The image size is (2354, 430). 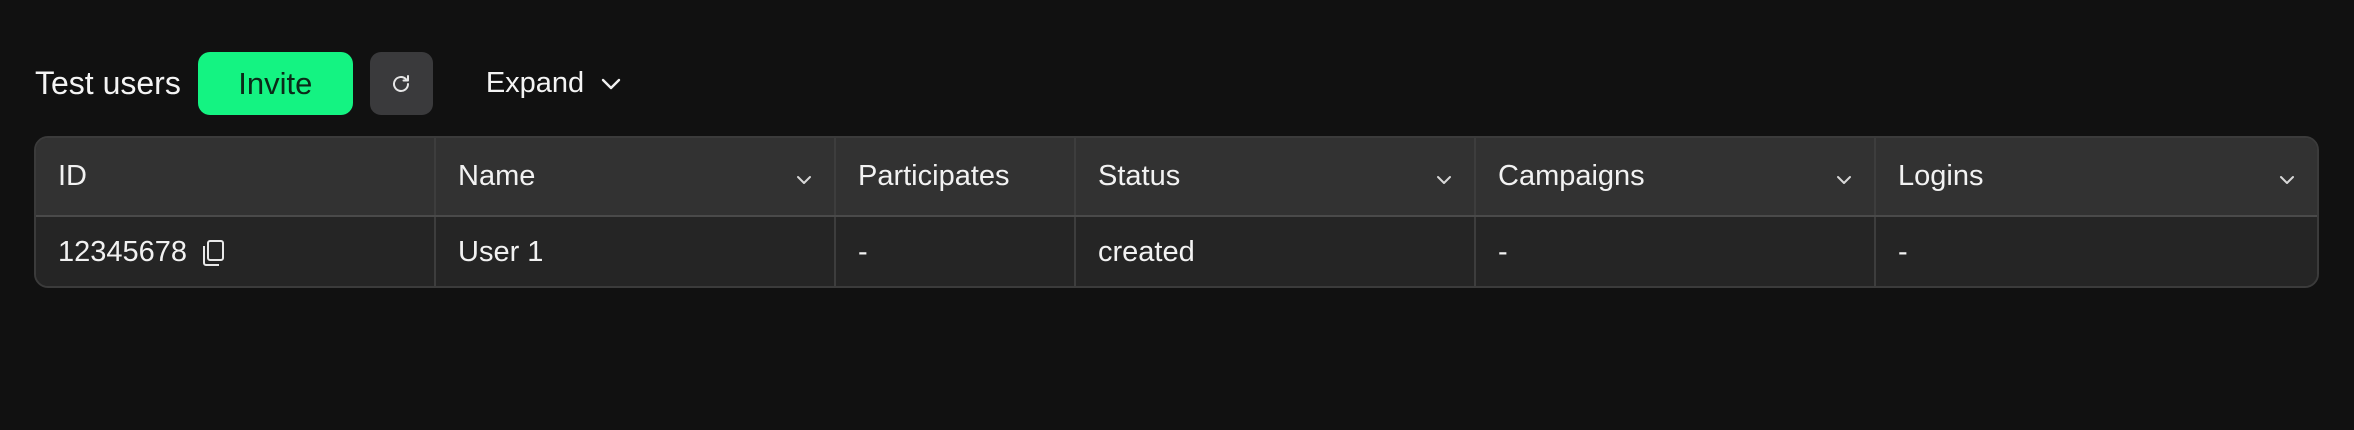 What do you see at coordinates (934, 176) in the screenshot?
I see `column-label: Participates` at bounding box center [934, 176].